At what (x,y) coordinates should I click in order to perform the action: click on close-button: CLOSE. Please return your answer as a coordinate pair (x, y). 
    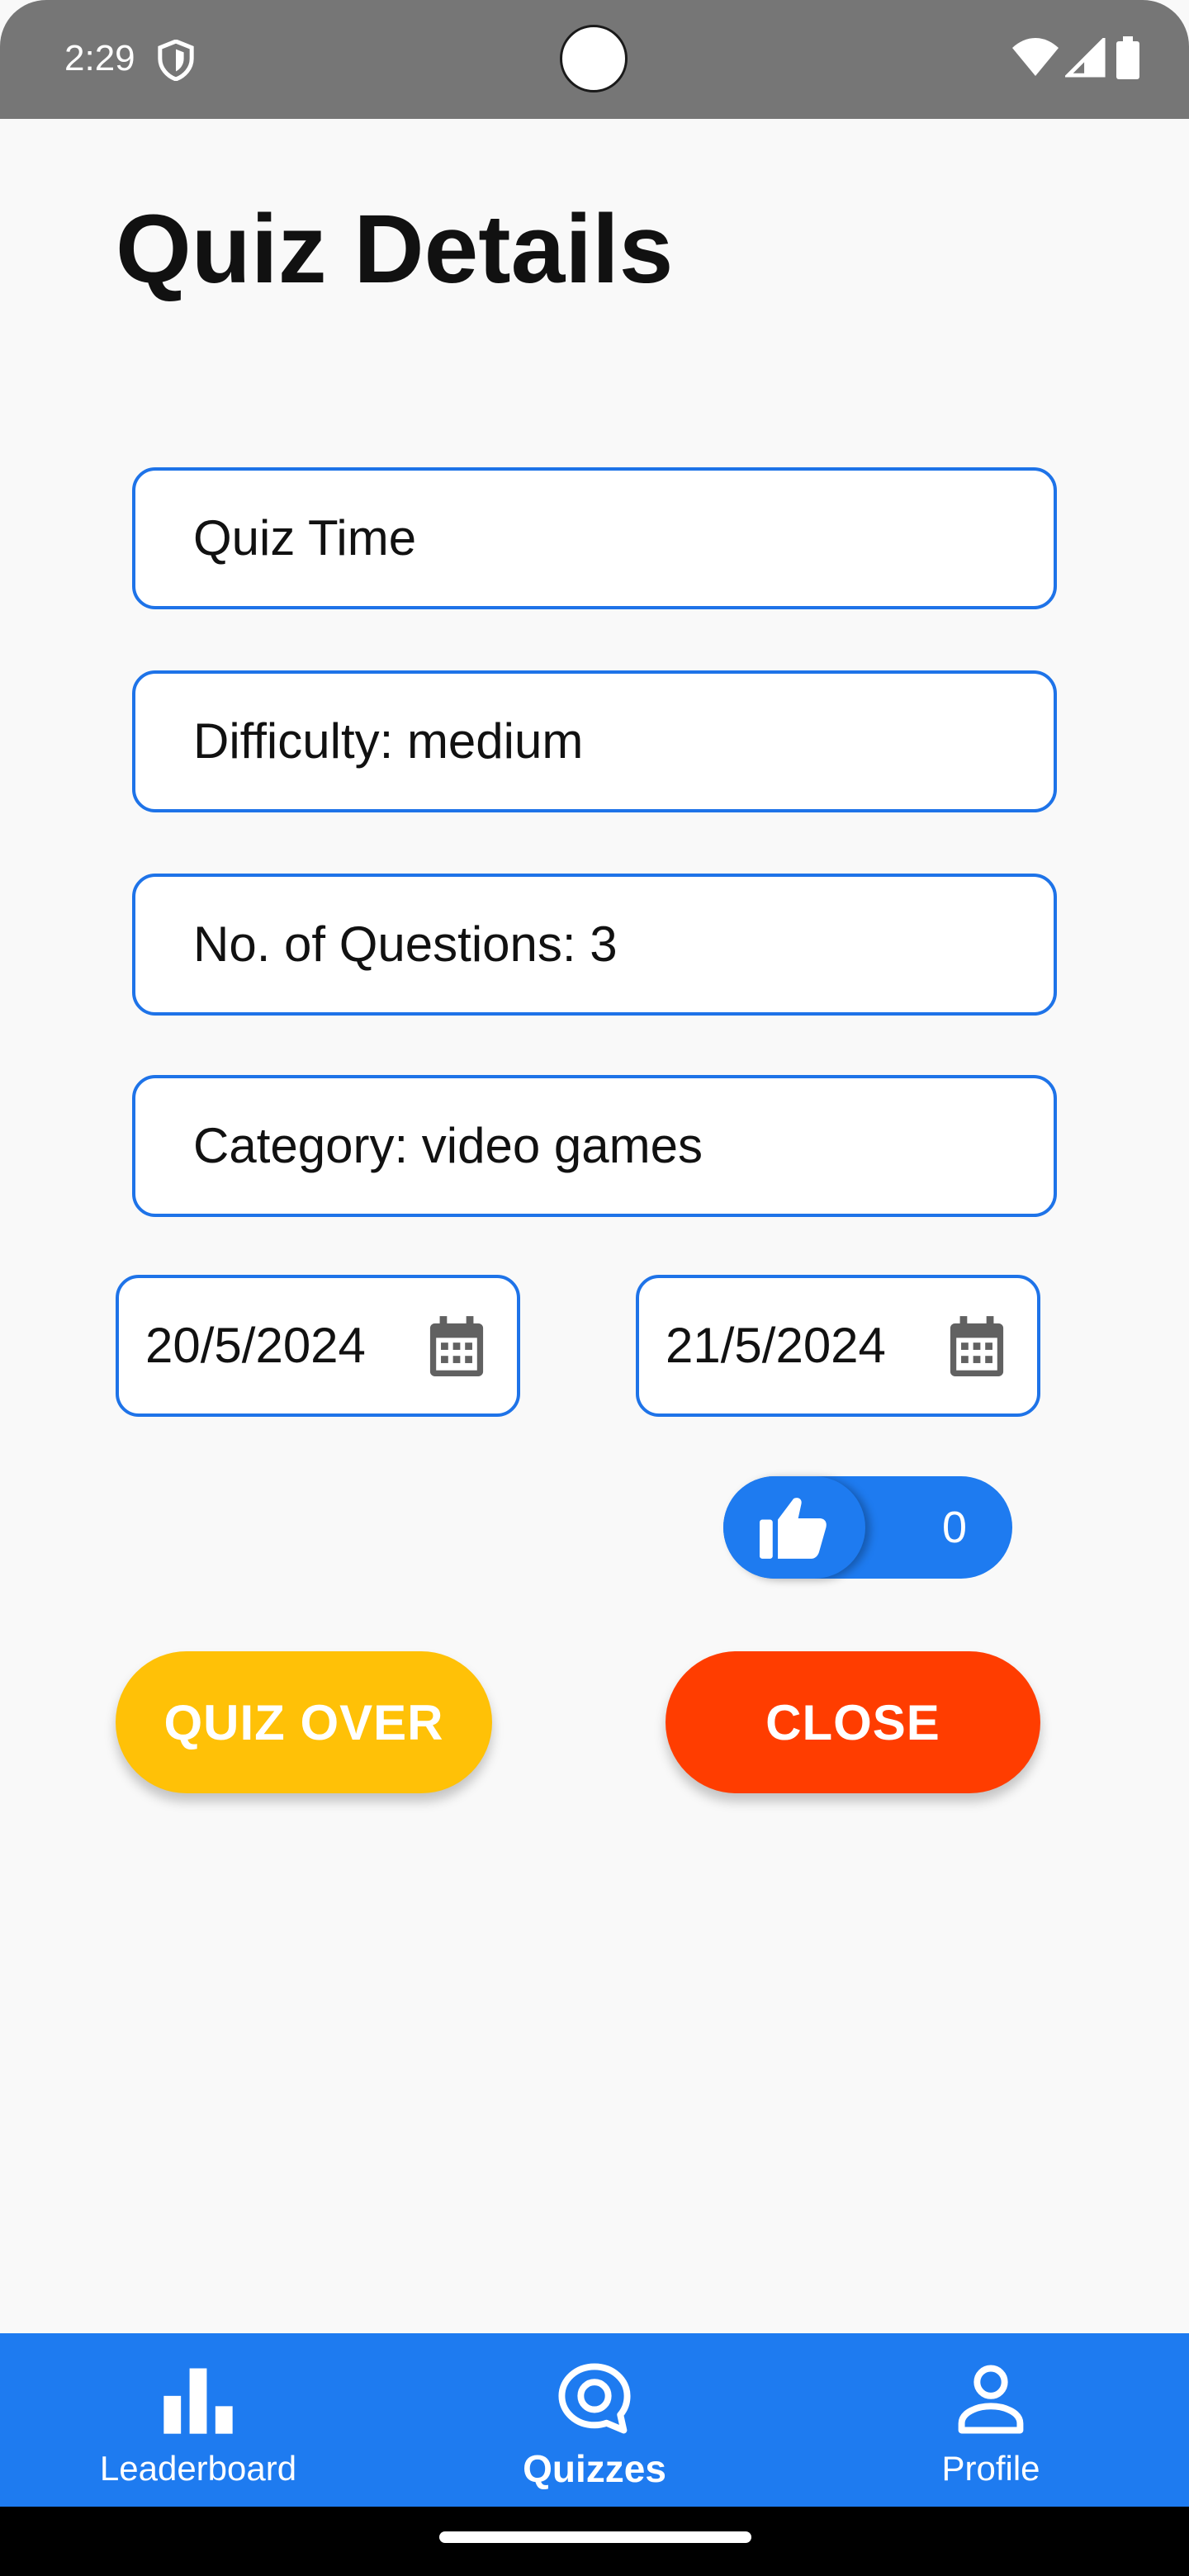
    Looking at the image, I should click on (853, 1722).